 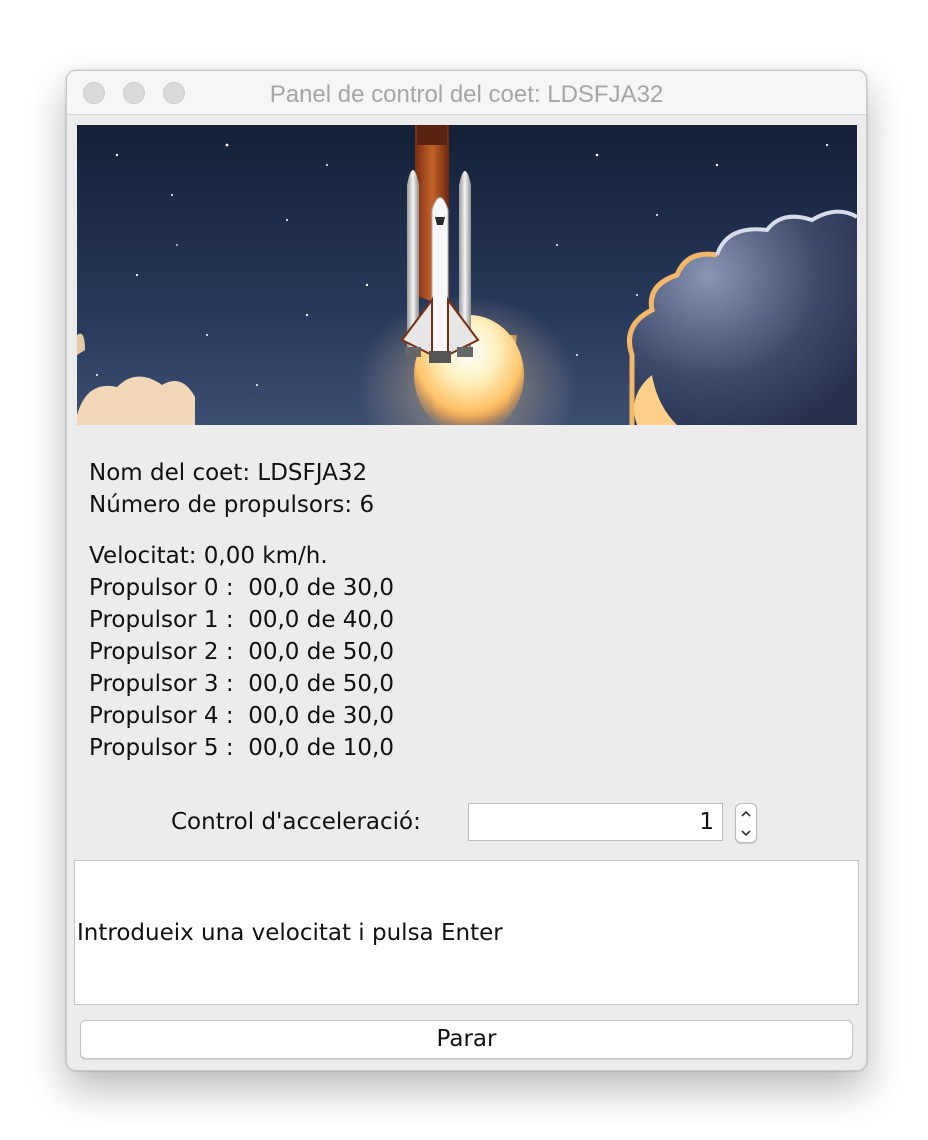 What do you see at coordinates (595, 822) in the screenshot?
I see `acceleration-input` at bounding box center [595, 822].